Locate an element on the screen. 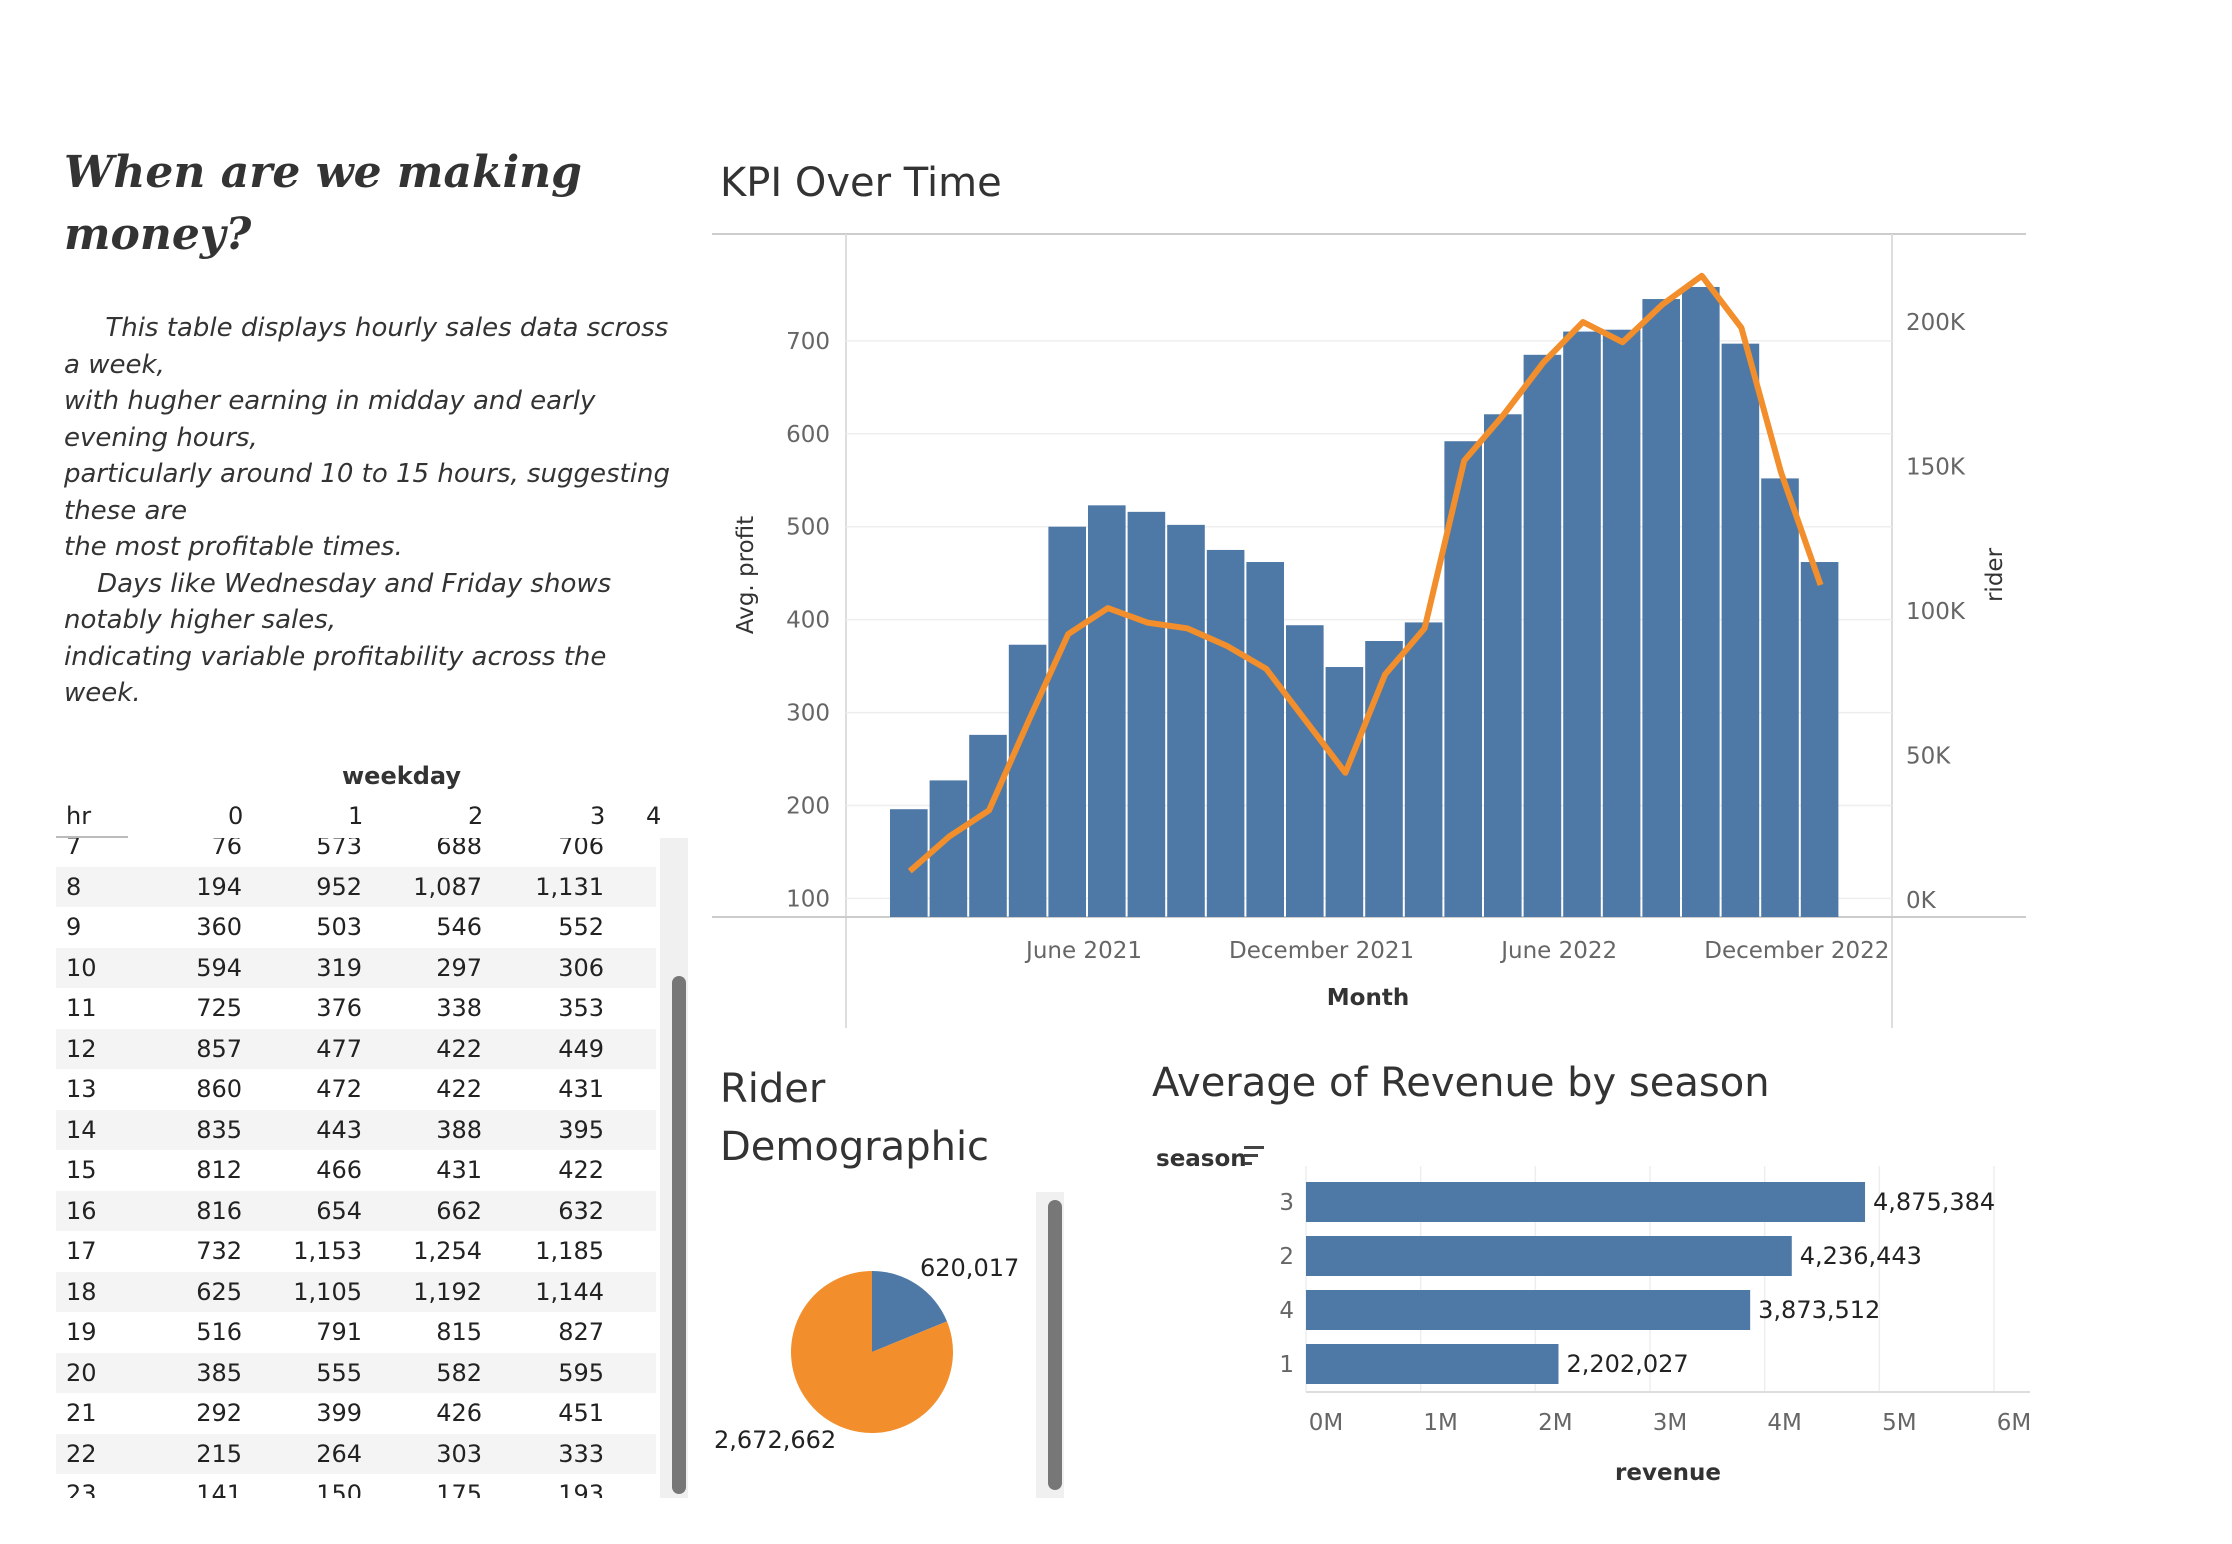 The height and width of the screenshot is (1544, 2232). kpi-y-axis-title: Avg. profit is located at coordinates (746, 575).